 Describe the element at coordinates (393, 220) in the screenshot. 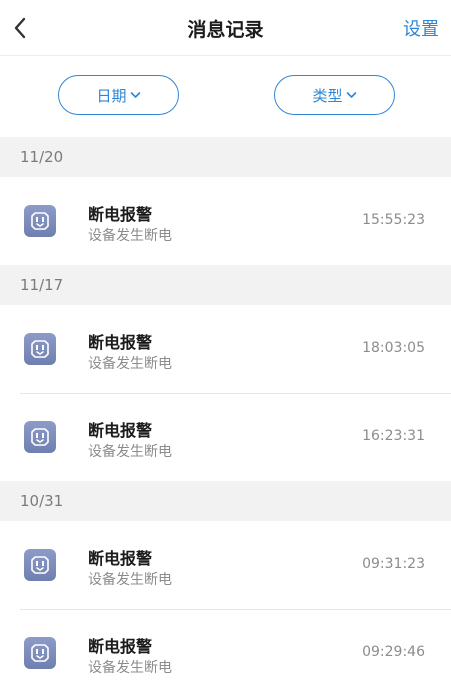

I see `message-time: 15:55:23` at that location.